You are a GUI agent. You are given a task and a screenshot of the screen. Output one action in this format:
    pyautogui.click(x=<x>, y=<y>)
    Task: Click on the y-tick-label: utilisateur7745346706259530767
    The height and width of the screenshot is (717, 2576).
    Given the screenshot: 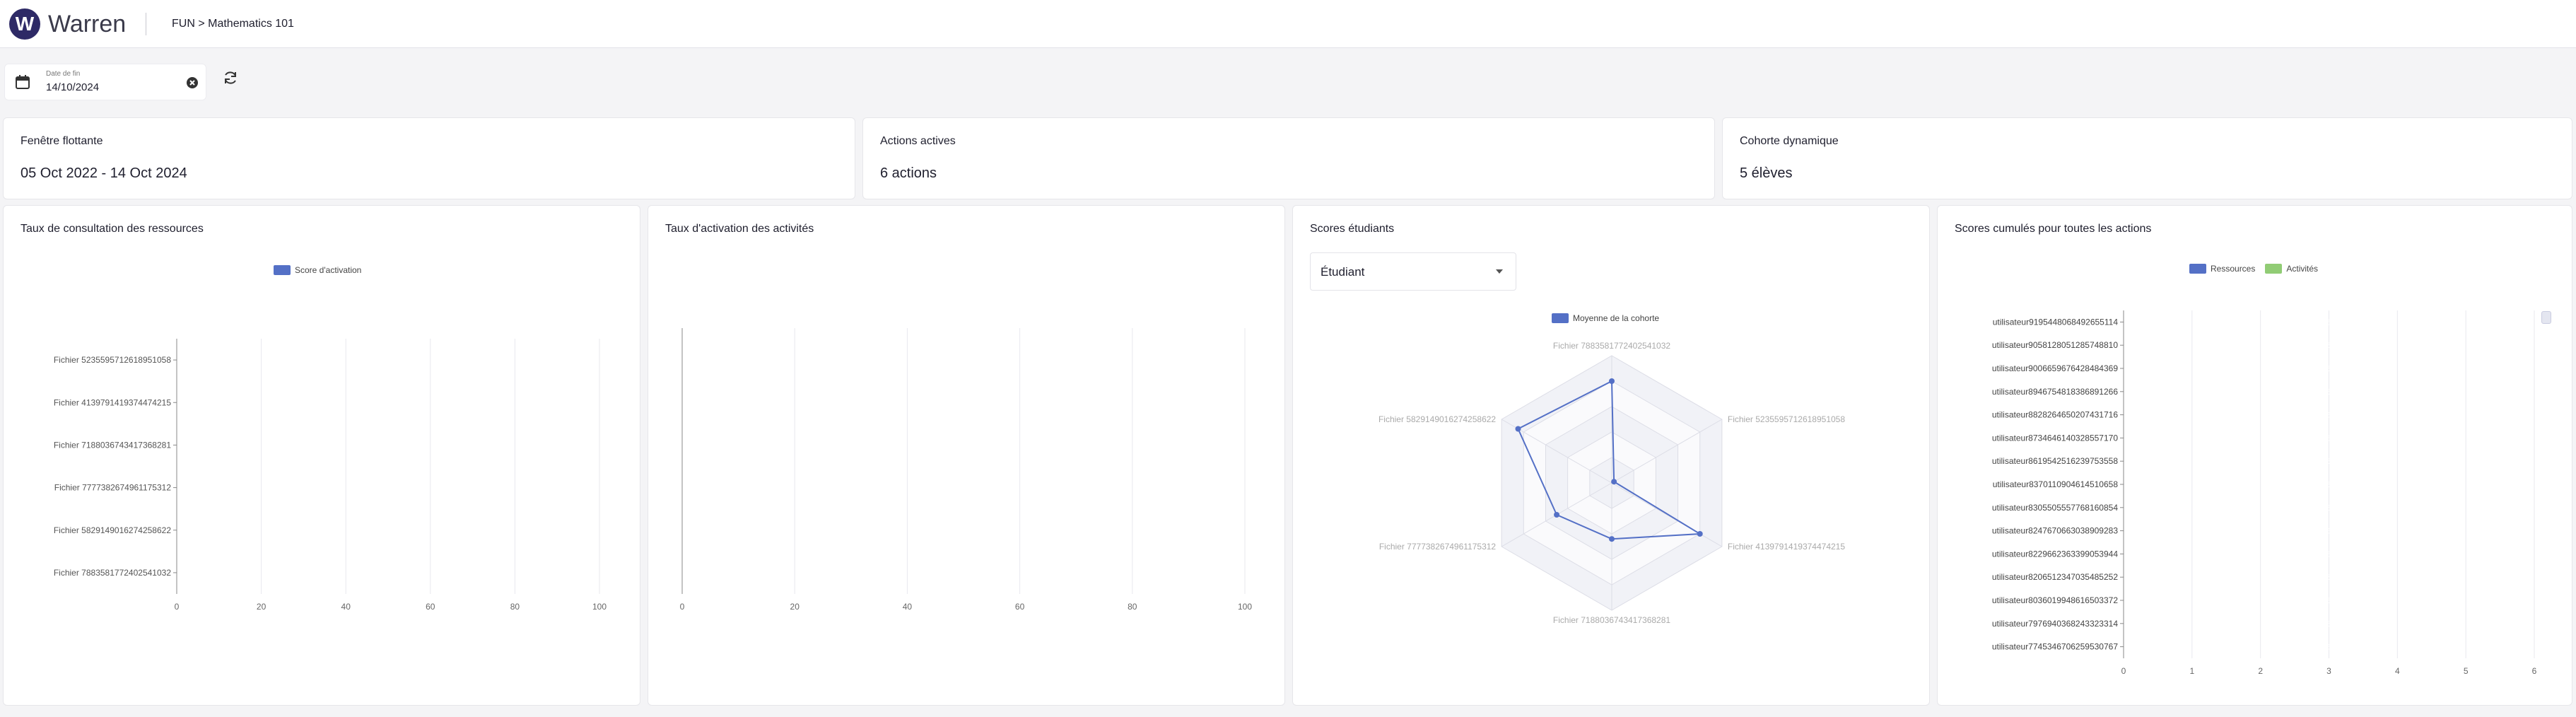 What is the action you would take?
    pyautogui.click(x=2055, y=647)
    